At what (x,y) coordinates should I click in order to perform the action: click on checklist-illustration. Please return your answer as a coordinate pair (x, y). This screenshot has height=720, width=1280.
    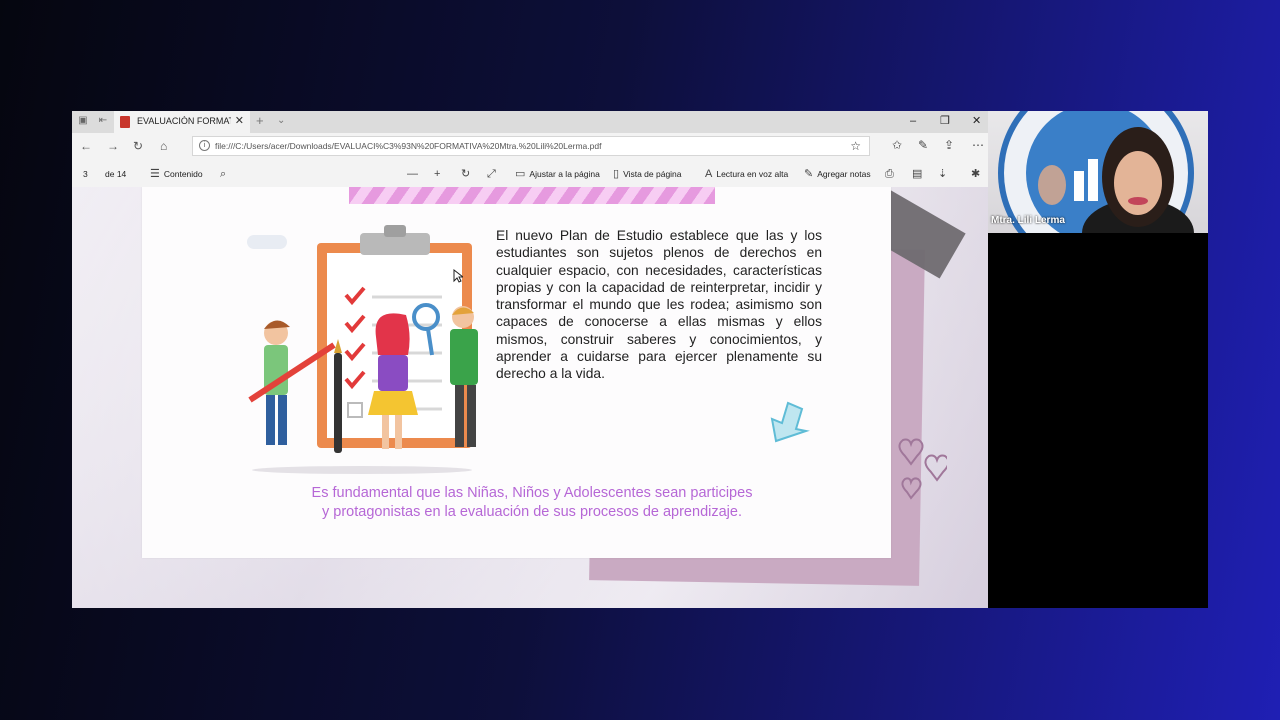
    Looking at the image, I should click on (362, 349).